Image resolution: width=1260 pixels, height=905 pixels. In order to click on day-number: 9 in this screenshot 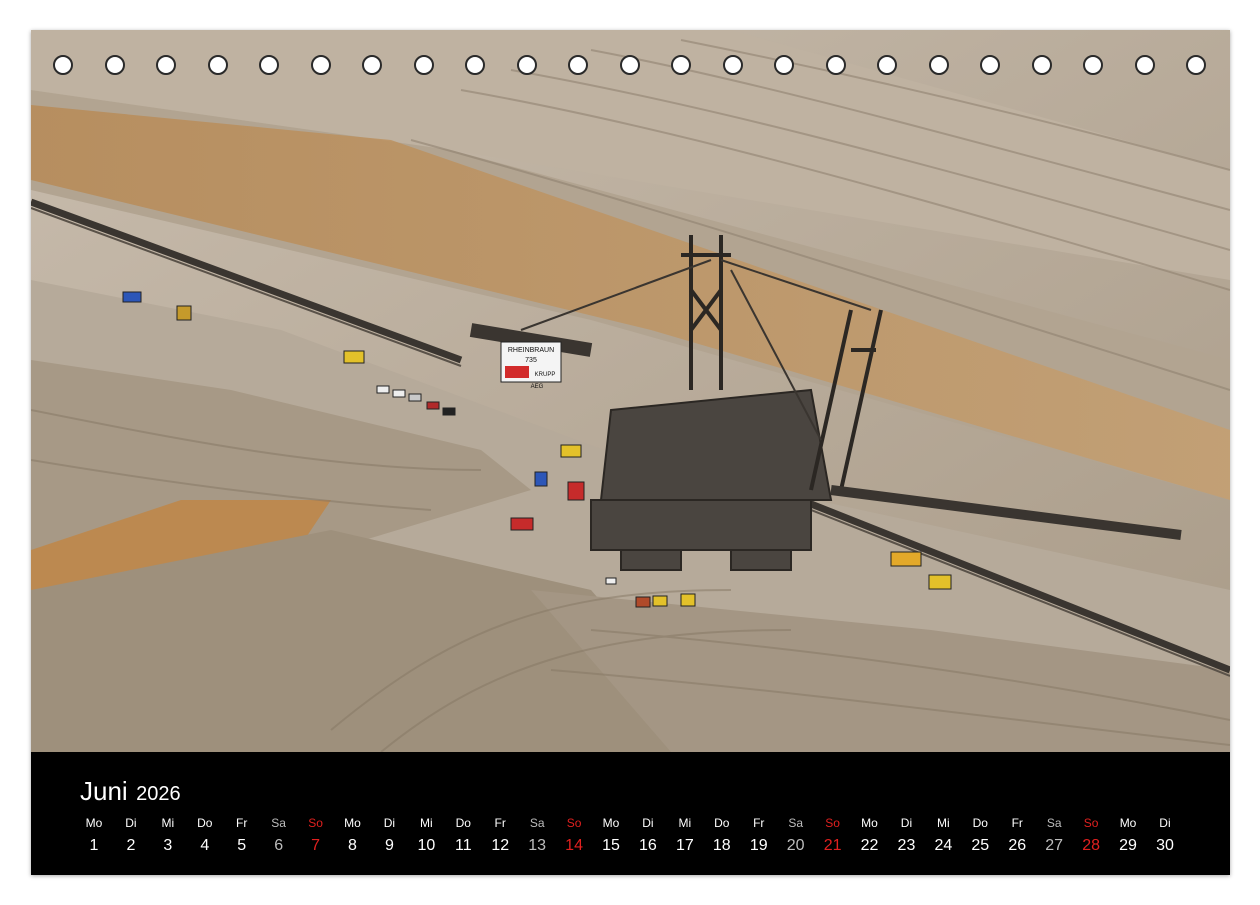, I will do `click(389, 845)`.